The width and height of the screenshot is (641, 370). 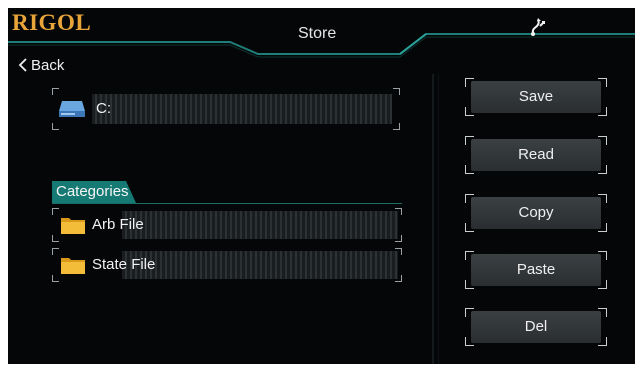 I want to click on panel-divider, so click(x=433, y=219).